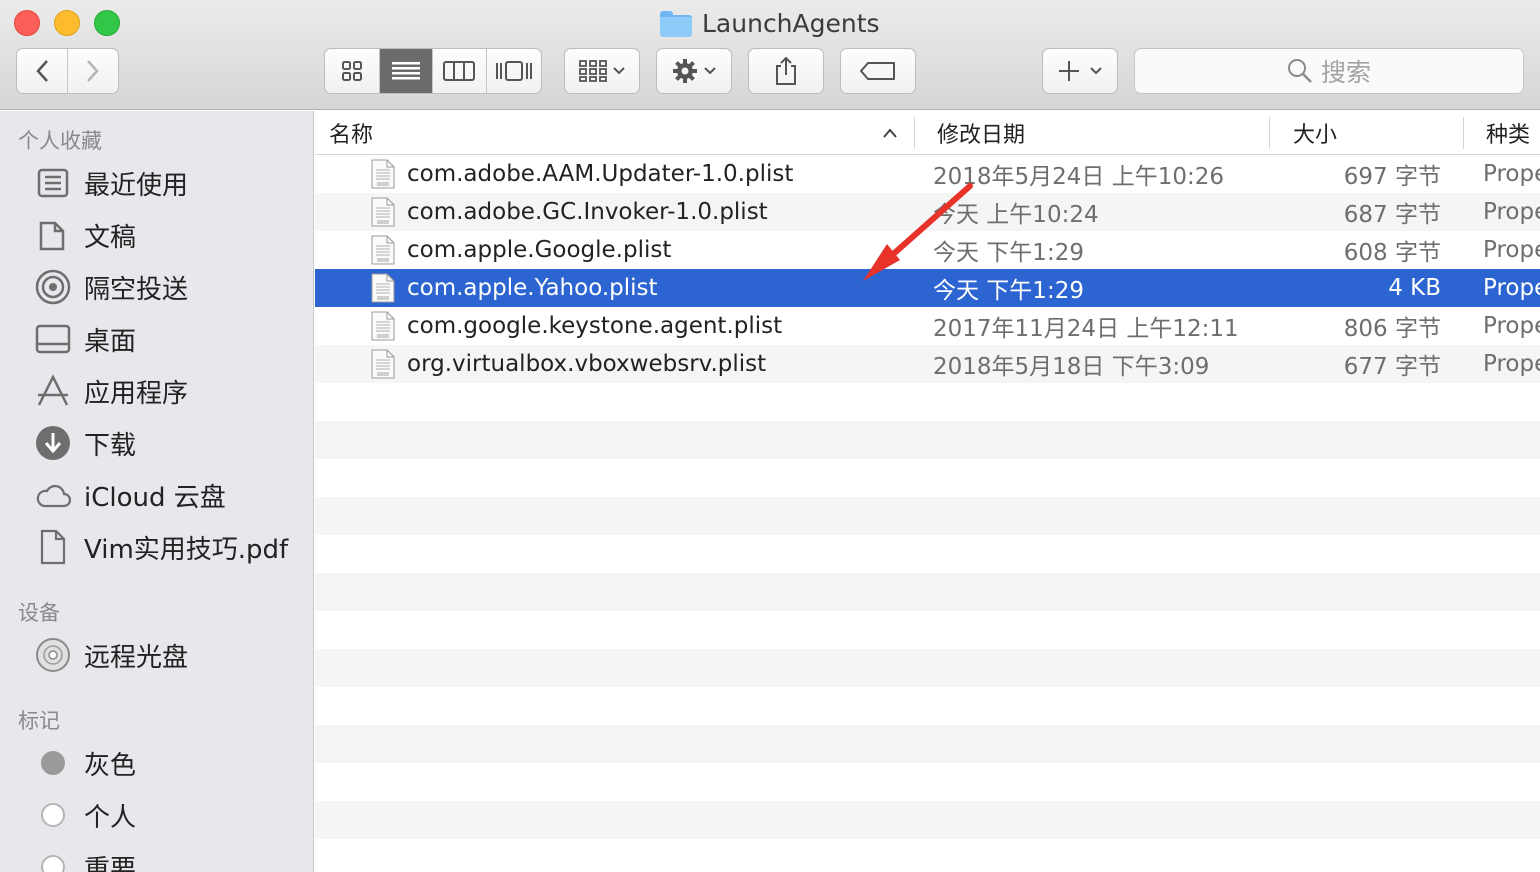 Image resolution: width=1540 pixels, height=872 pixels. Describe the element at coordinates (406, 71) in the screenshot. I see `list-view-button` at that location.